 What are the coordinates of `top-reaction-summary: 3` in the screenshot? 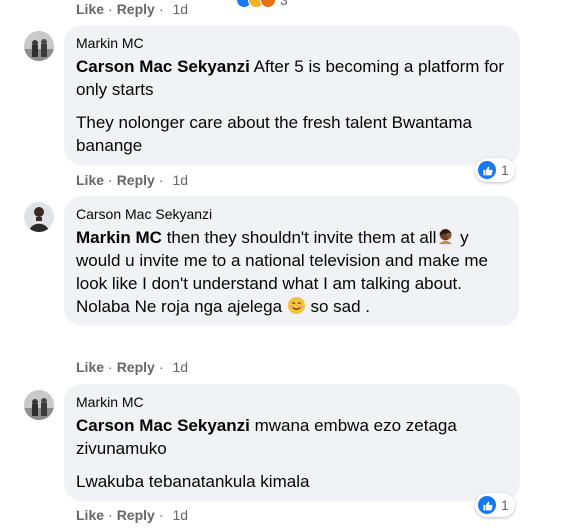 It's located at (262, 4).